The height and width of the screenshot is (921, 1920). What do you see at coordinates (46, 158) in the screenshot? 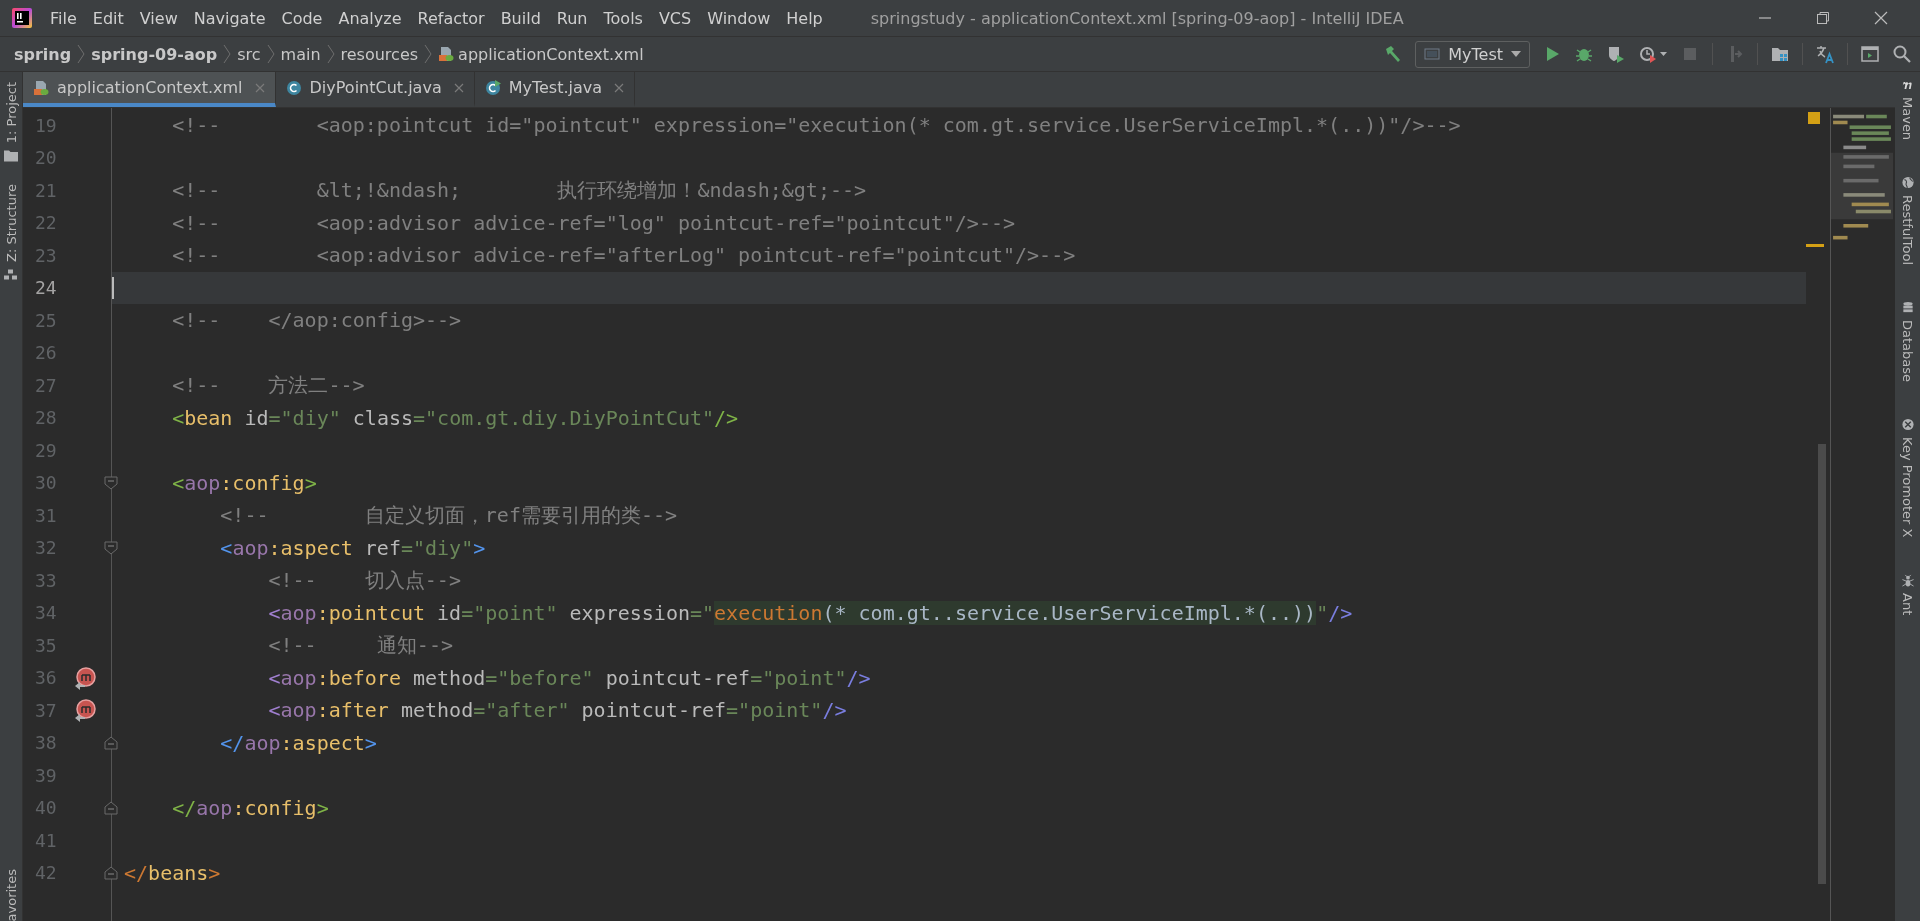
I see `line-number: 20` at bounding box center [46, 158].